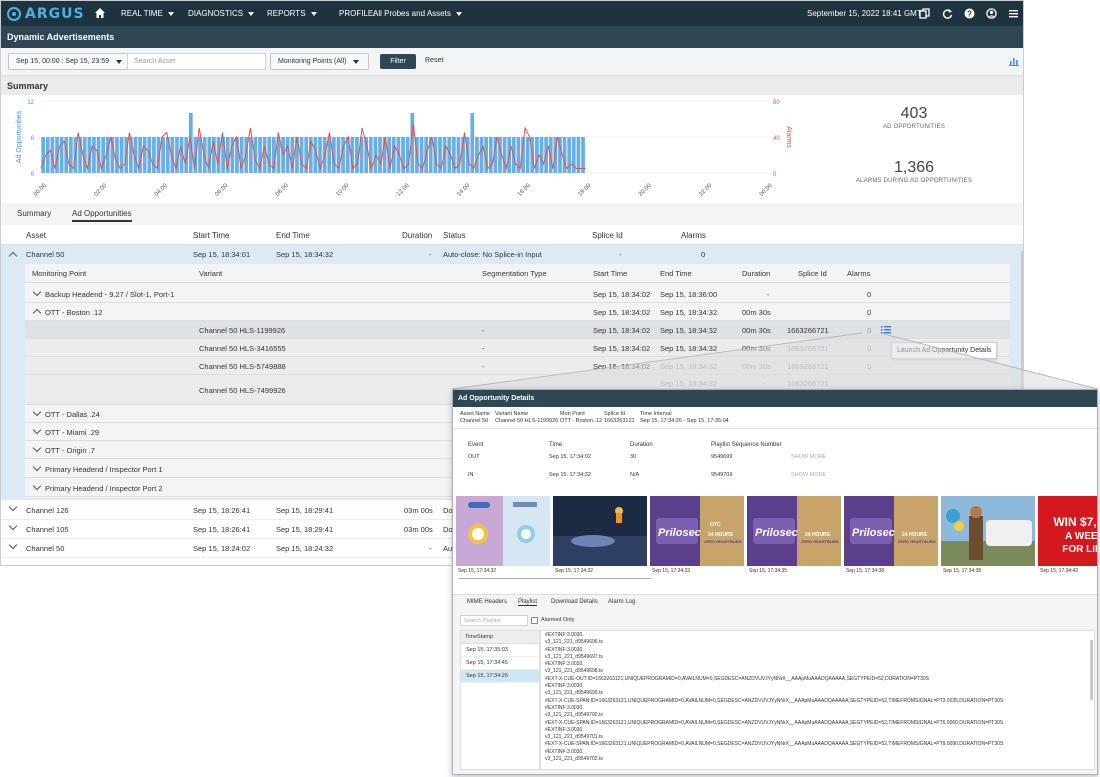  What do you see at coordinates (434, 60) in the screenshot?
I see `reset-button: Reset` at bounding box center [434, 60].